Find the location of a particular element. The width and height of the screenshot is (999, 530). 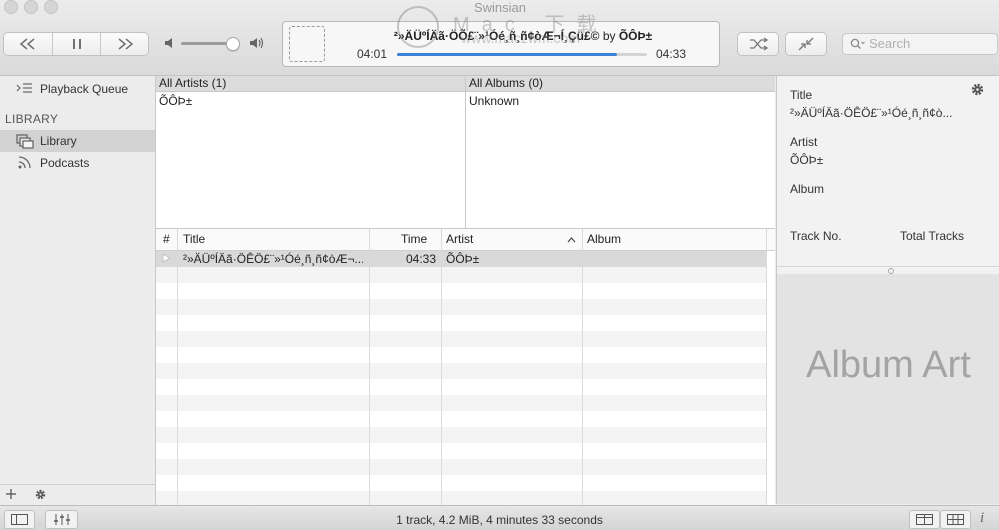

previous-button is located at coordinates (28, 44).